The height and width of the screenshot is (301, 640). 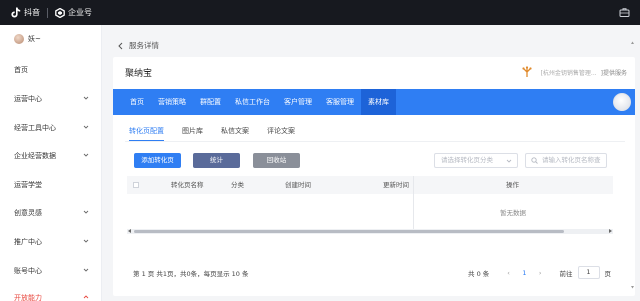 I want to click on pagination: 共 0 条 ‹ 1 › 前往 1 页, so click(x=539, y=272).